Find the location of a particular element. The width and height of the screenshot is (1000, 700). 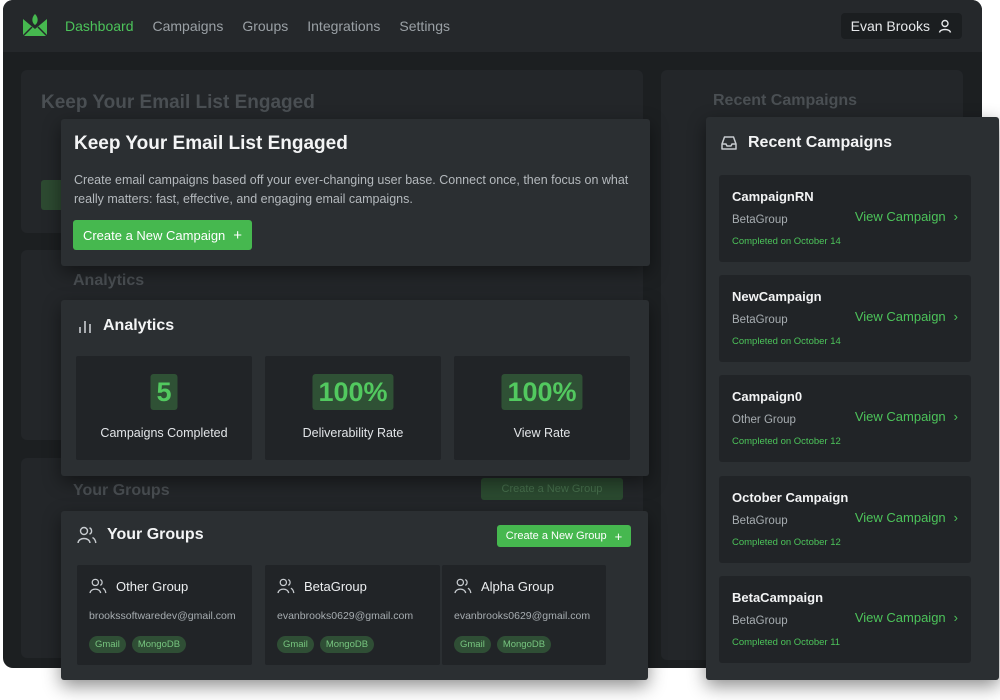

create-group-button: Create a New Group + is located at coordinates (564, 536).